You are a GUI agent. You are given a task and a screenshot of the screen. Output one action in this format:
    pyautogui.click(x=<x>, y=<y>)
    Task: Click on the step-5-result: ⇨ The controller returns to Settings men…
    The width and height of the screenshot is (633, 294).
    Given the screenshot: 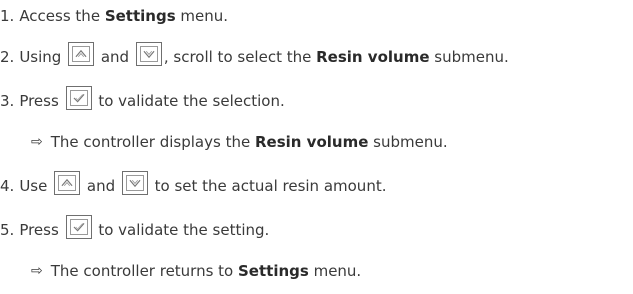 What is the action you would take?
    pyautogui.click(x=196, y=271)
    